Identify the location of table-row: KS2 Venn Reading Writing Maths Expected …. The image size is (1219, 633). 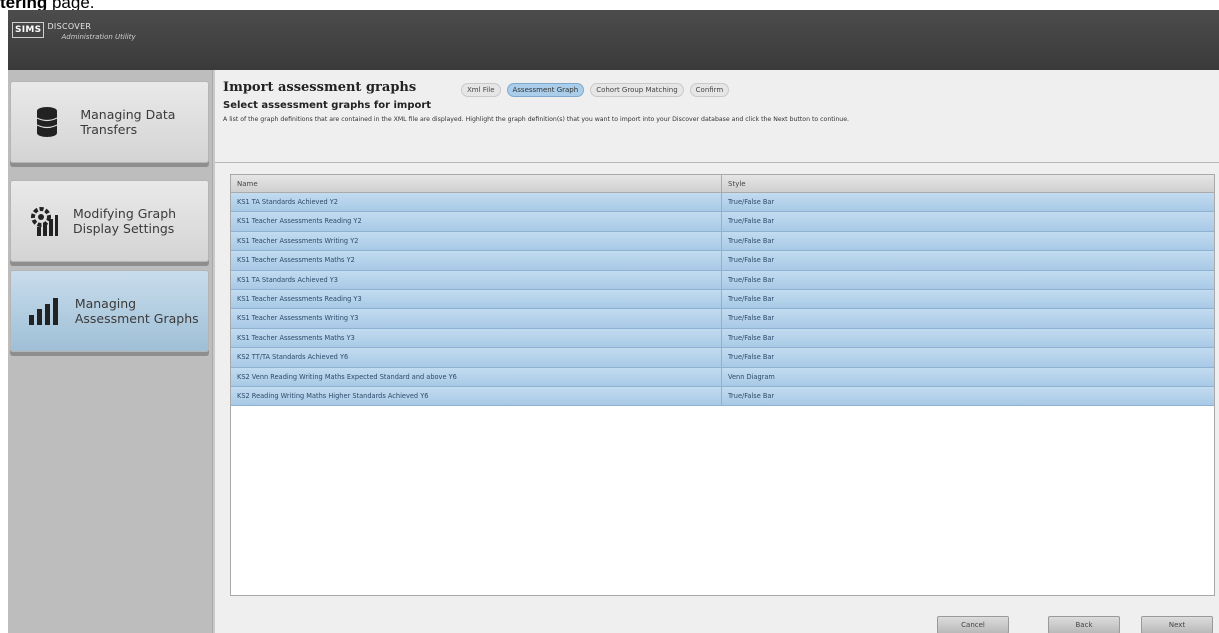
(722, 377).